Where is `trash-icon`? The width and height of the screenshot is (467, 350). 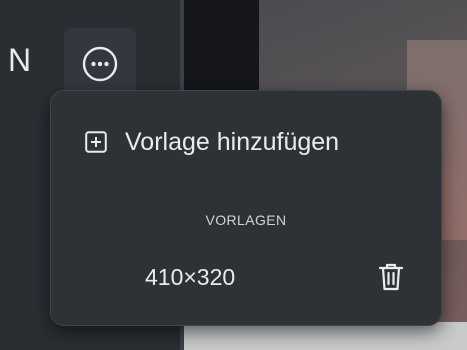
trash-icon is located at coordinates (391, 277).